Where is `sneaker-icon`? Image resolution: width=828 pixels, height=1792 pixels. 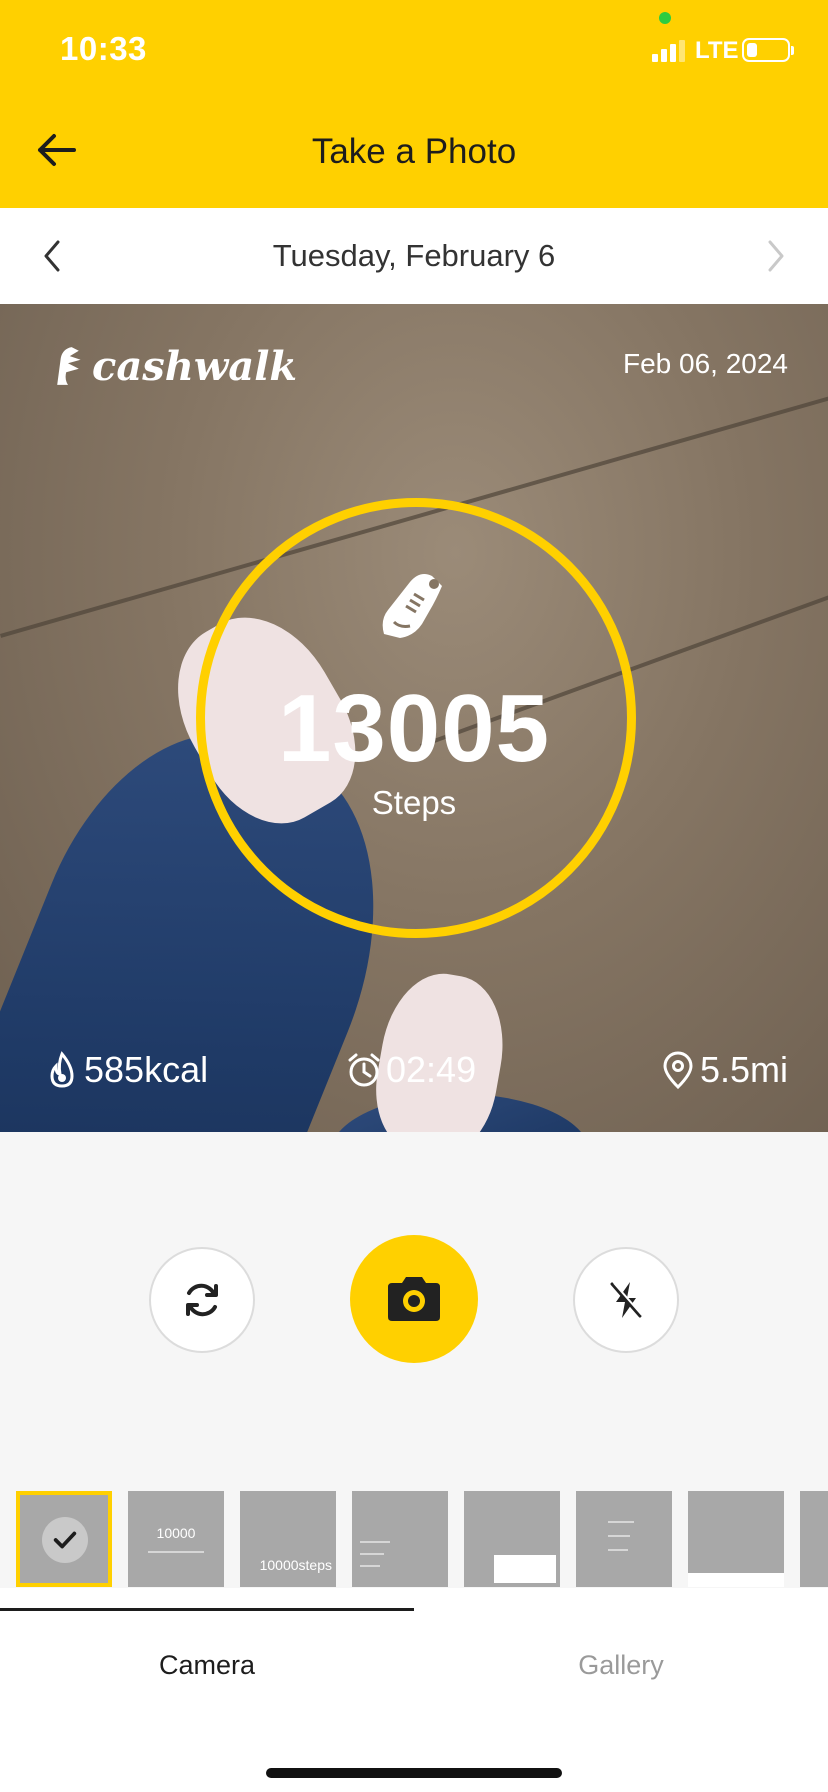
sneaker-icon is located at coordinates (412, 606).